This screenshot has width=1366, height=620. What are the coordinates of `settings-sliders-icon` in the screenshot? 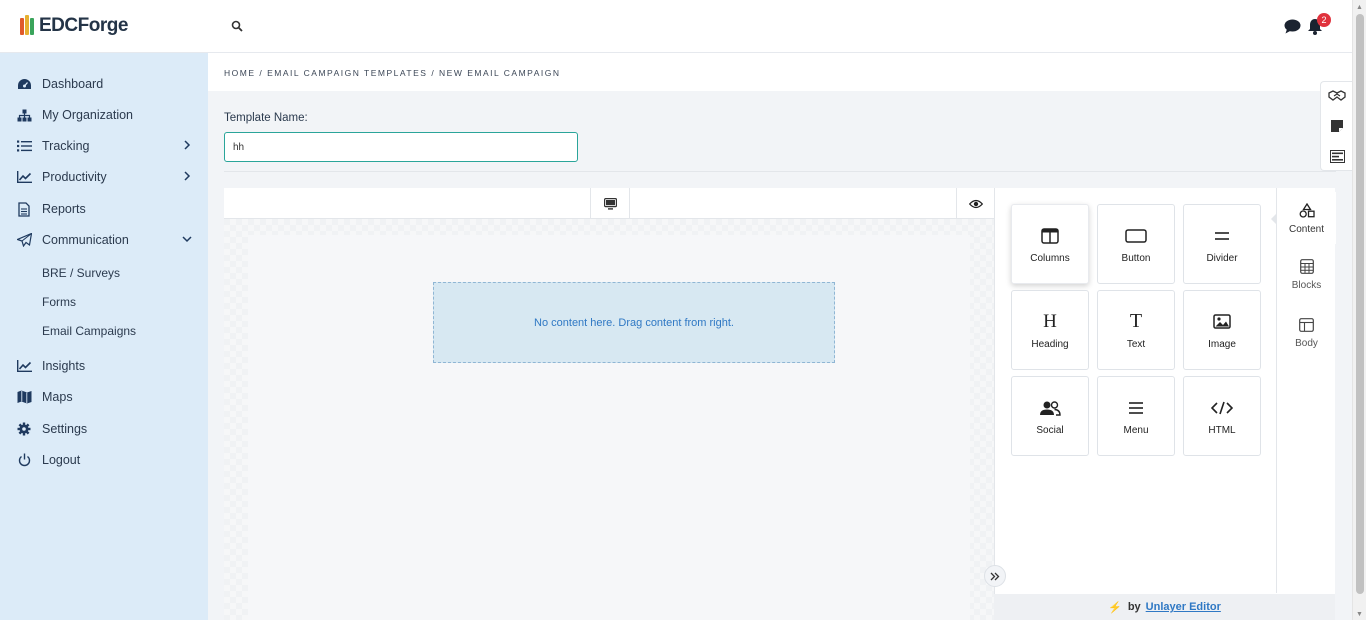 It's located at (1337, 156).